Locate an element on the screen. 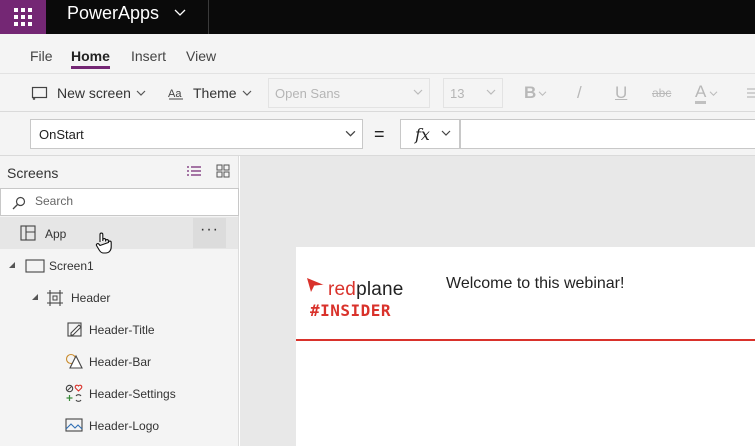  tree-item-header-bar: Header-Bar is located at coordinates (119, 361).